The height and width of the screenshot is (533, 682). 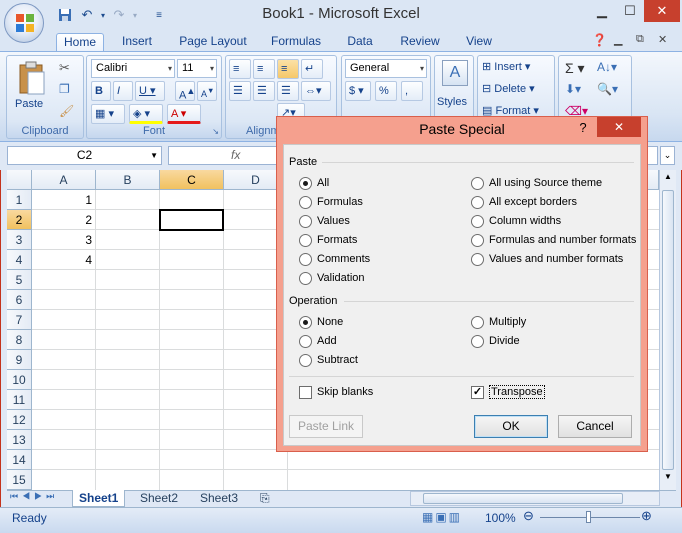 What do you see at coordinates (19, 240) in the screenshot?
I see `row-header-3: 3` at bounding box center [19, 240].